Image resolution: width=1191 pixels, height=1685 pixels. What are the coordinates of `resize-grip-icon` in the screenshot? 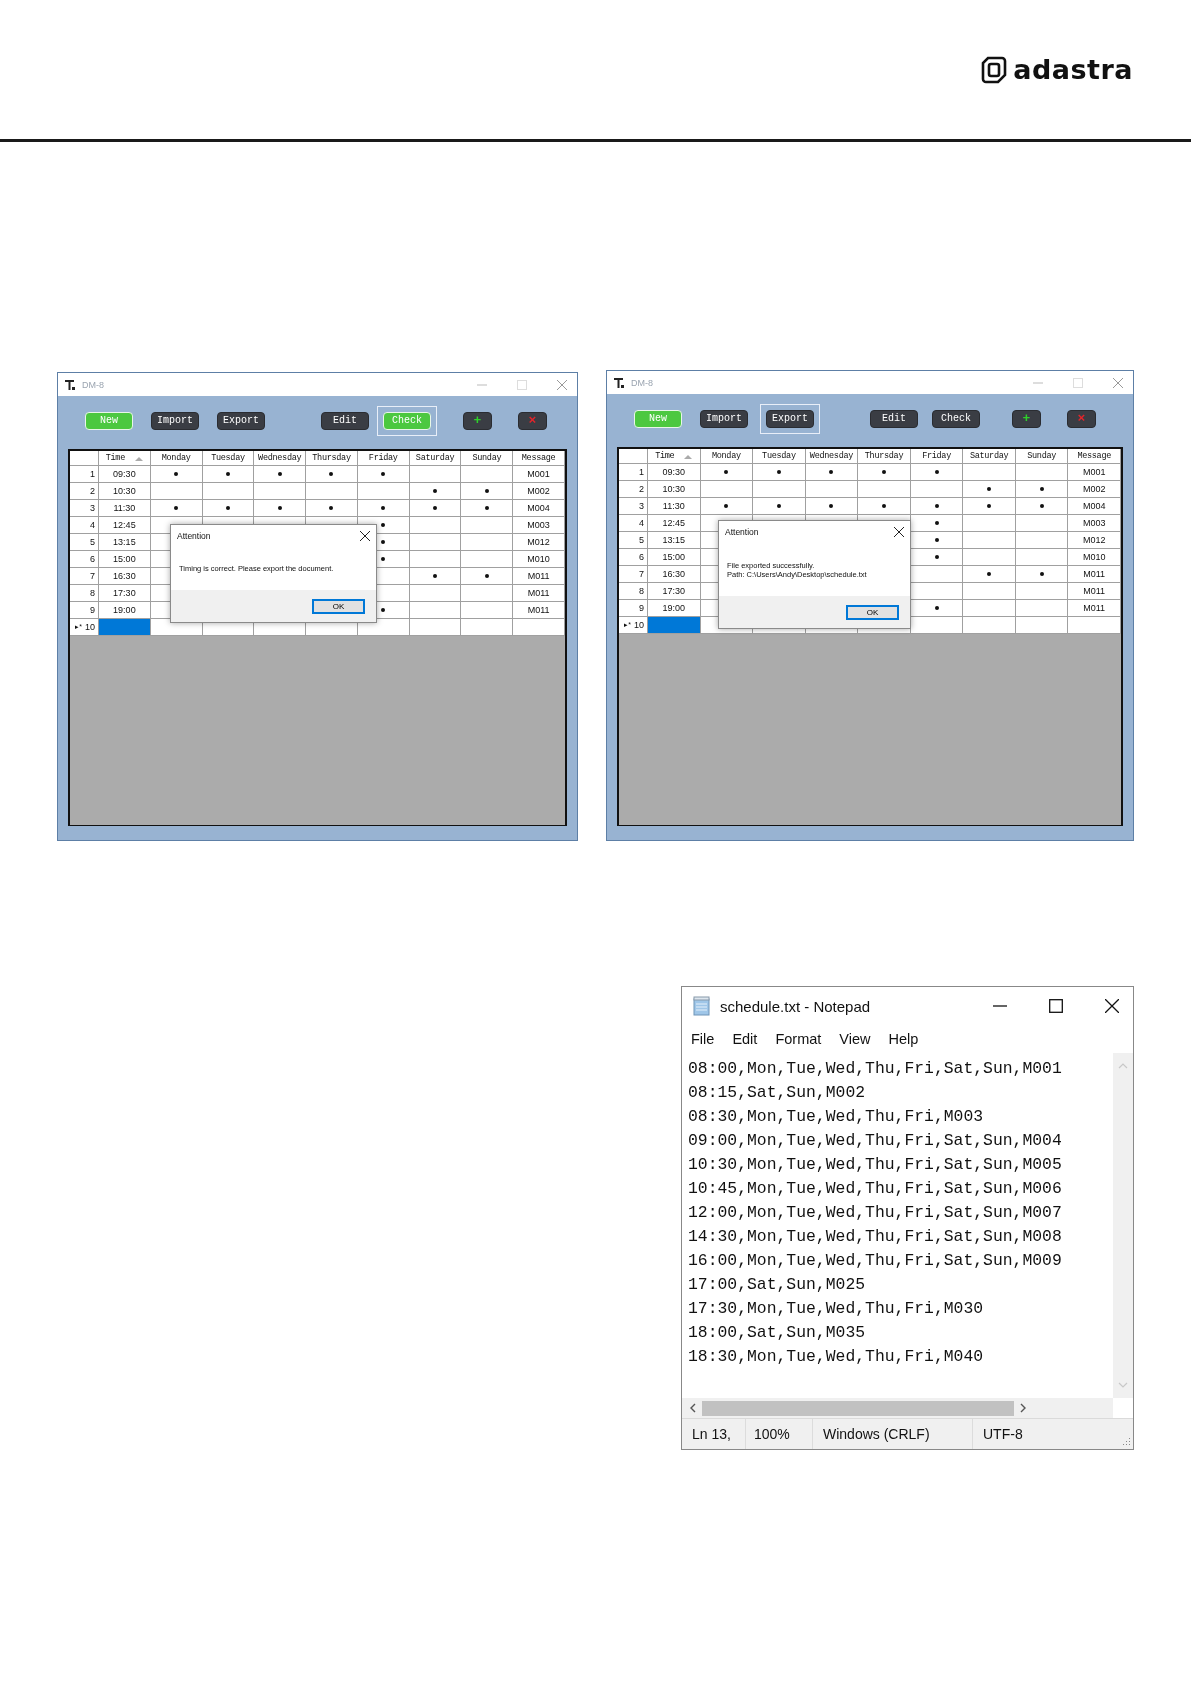 It's located at (1126, 1441).